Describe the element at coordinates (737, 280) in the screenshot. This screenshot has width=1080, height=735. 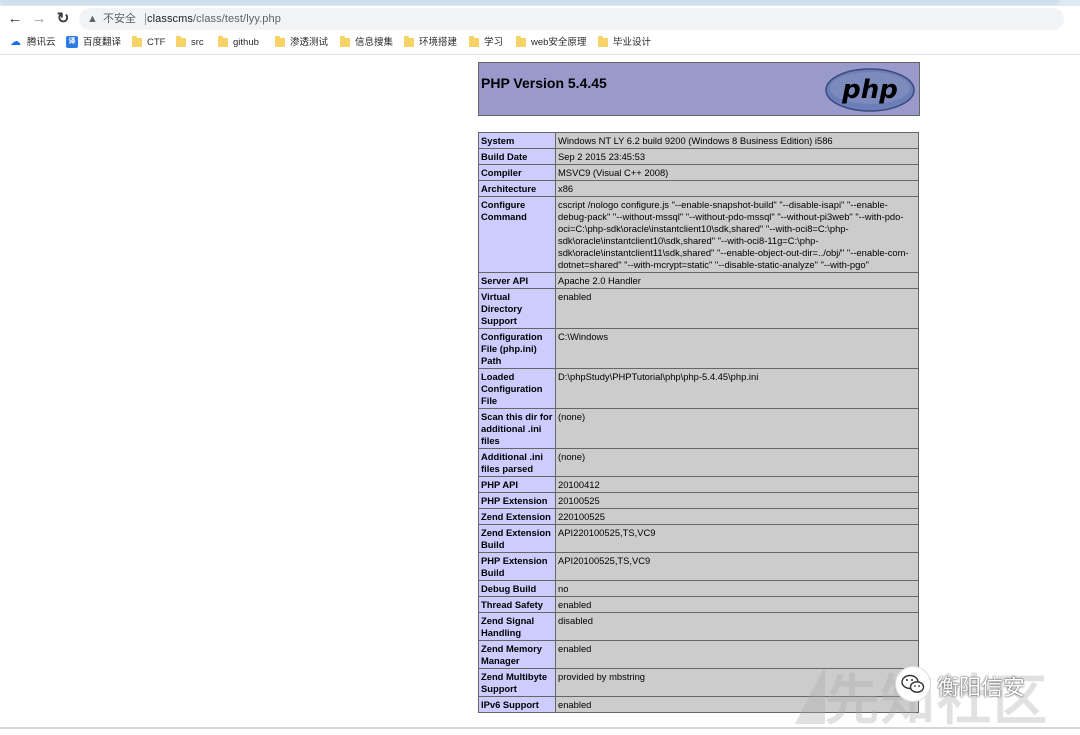
I see `row-value: Apache 2.0 Handler` at that location.